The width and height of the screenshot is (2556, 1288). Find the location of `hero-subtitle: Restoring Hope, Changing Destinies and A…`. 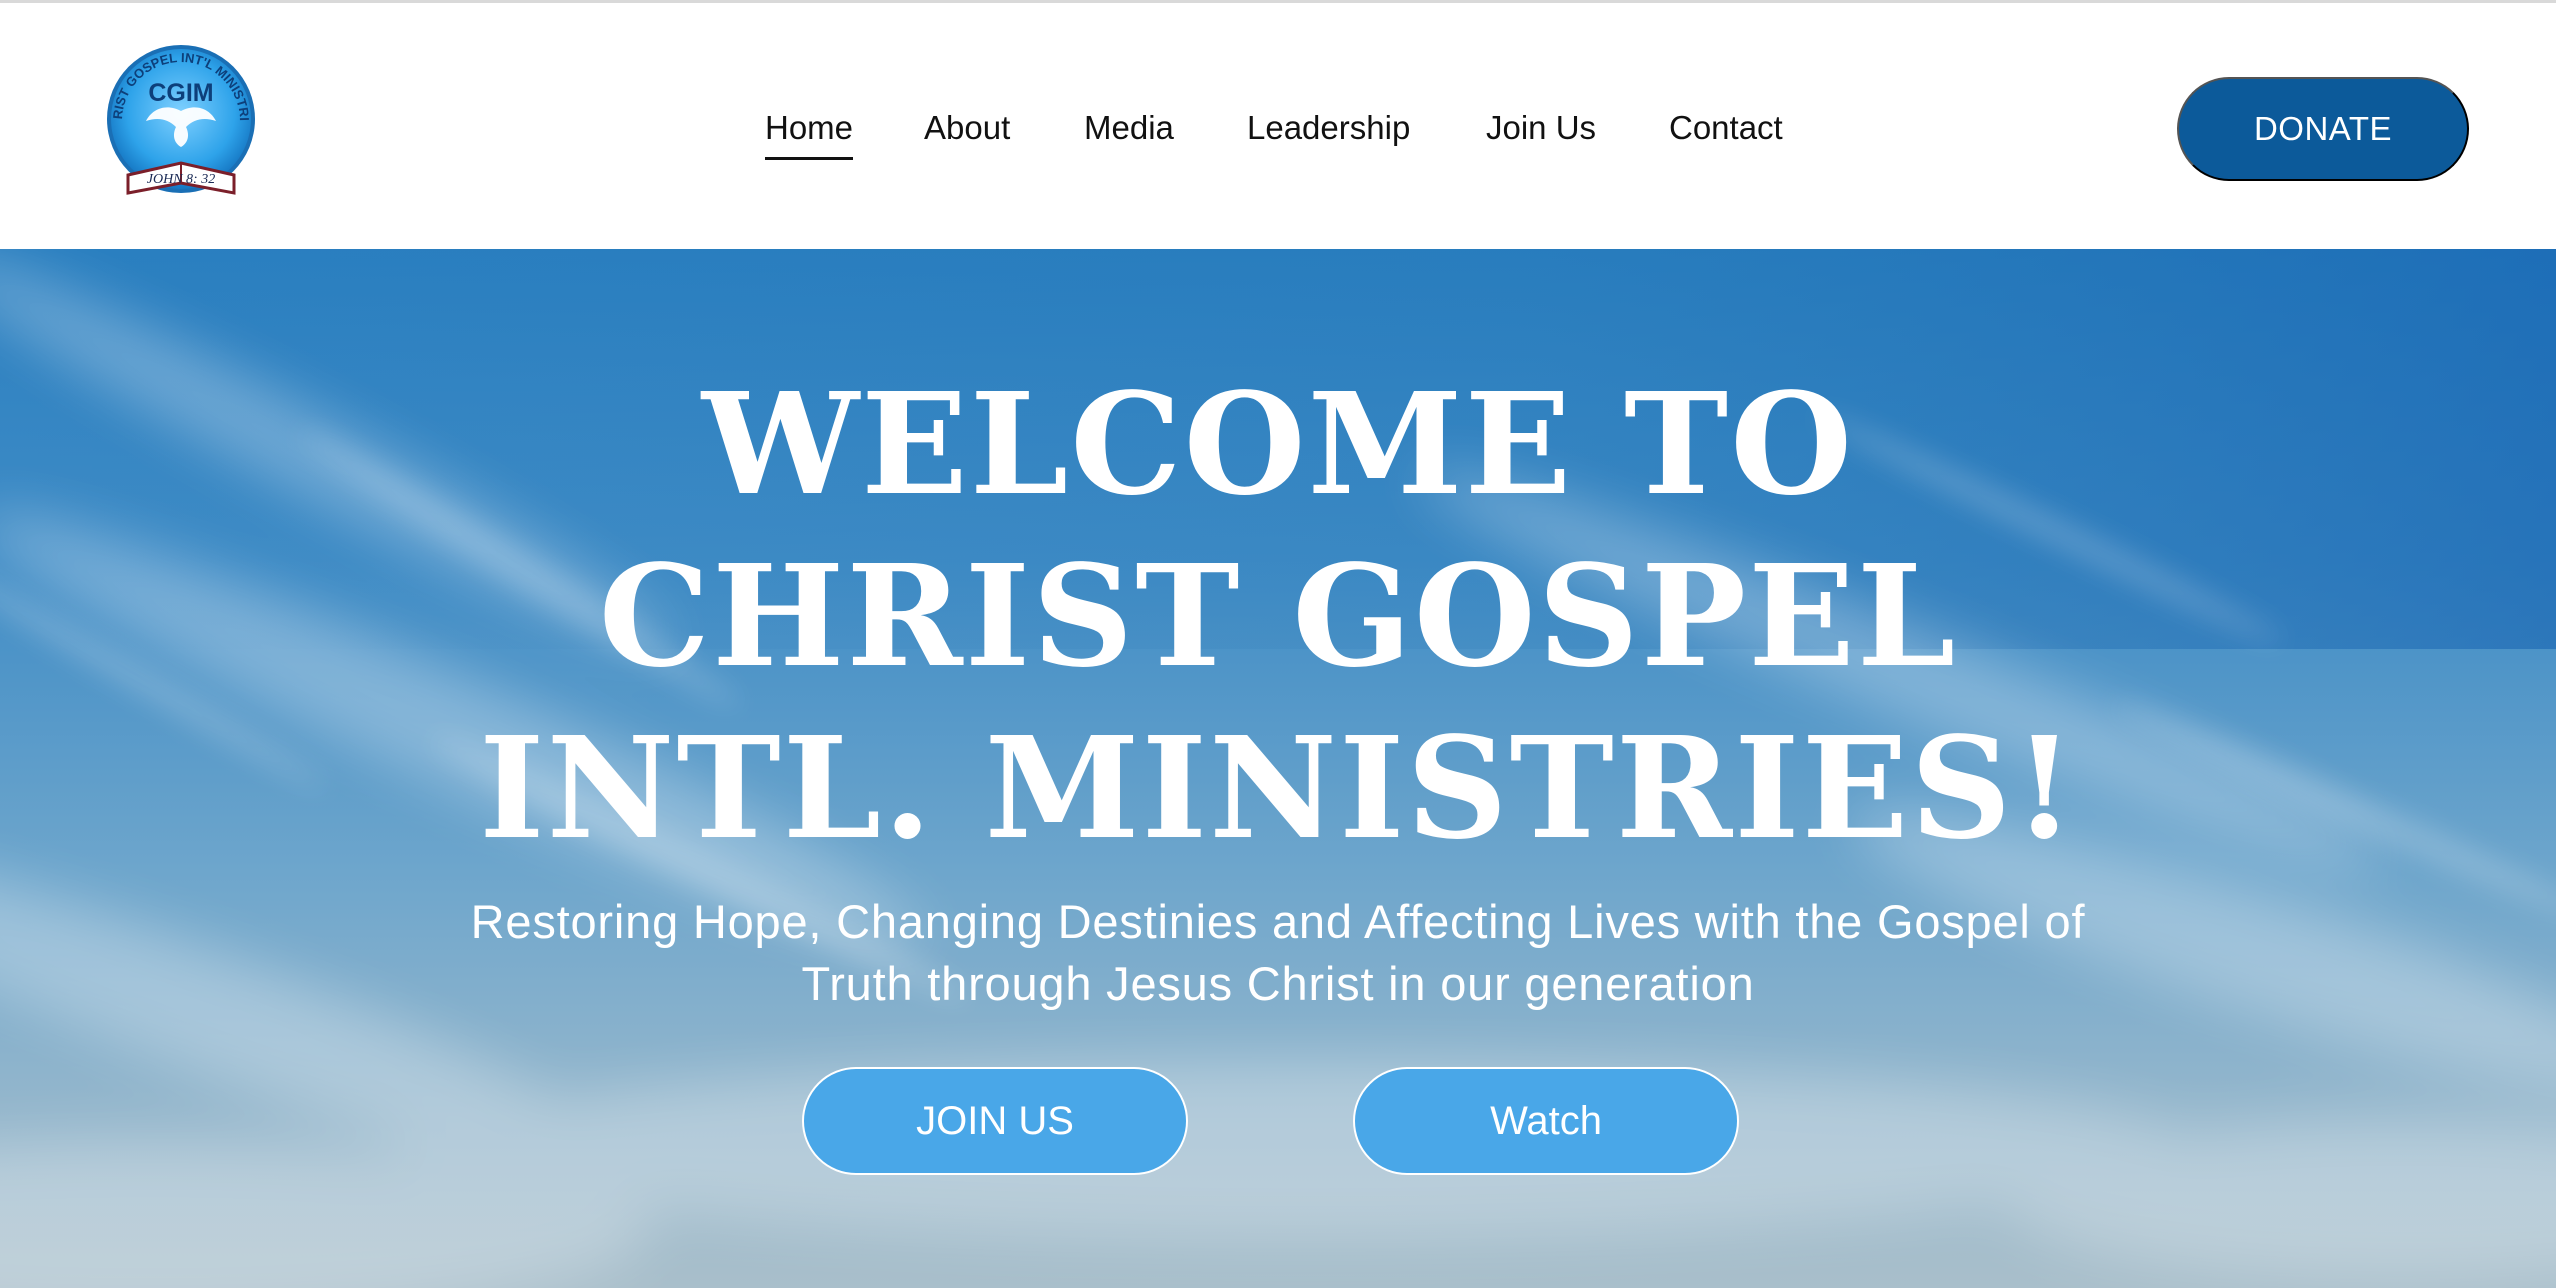

hero-subtitle: Restoring Hope, Changing Destinies and A… is located at coordinates (1278, 953).